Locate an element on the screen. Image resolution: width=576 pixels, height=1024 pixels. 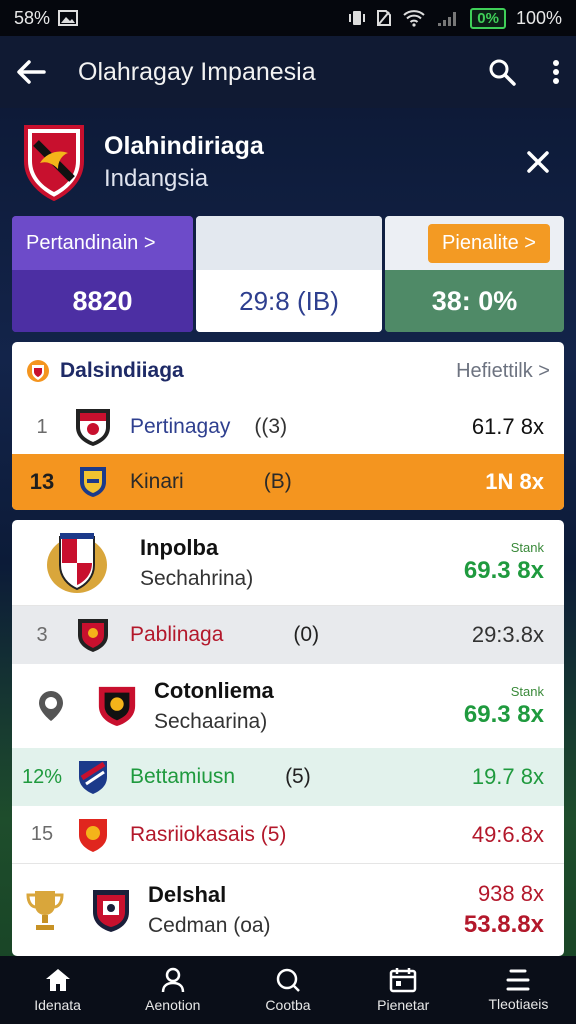
image-notification-icon is located at coordinates (68, 18).